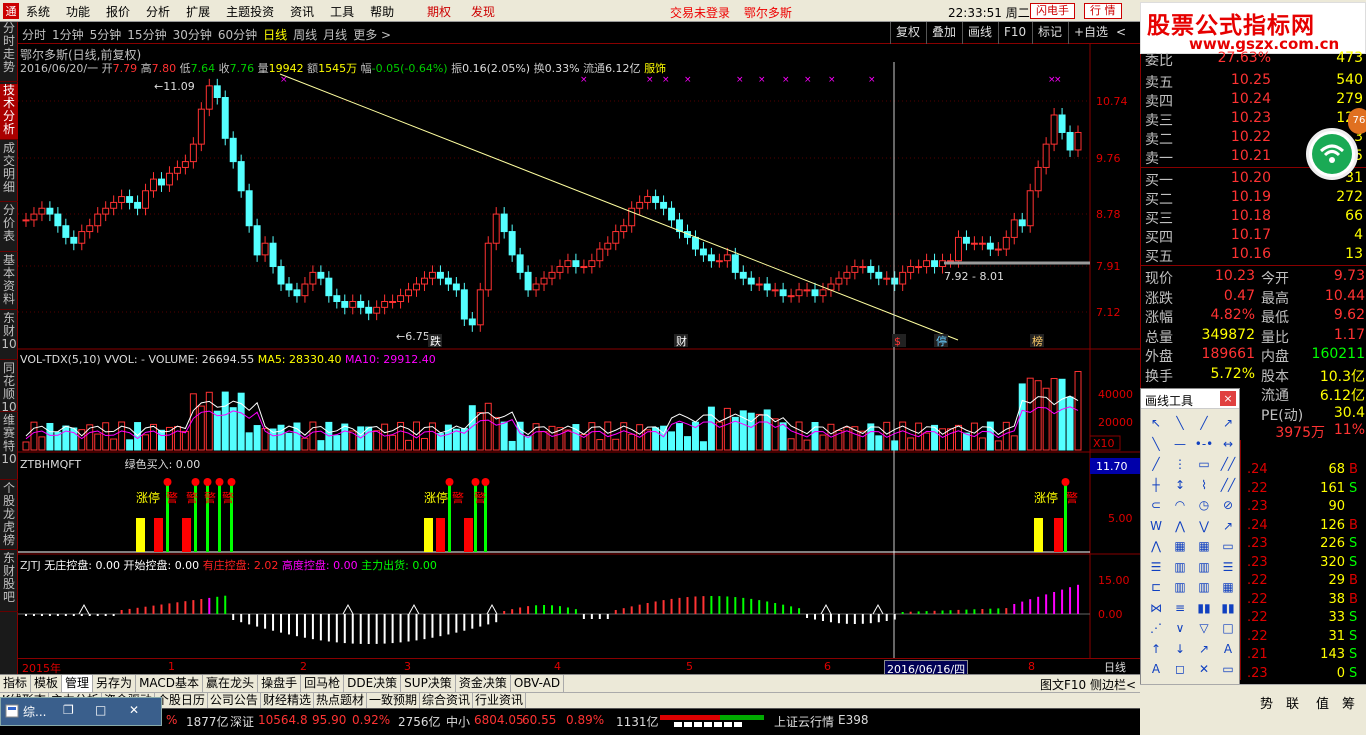 Image resolution: width=1366 pixels, height=735 pixels. Describe the element at coordinates (302, 11) in the screenshot. I see `menu-item-6: 资讯` at that location.